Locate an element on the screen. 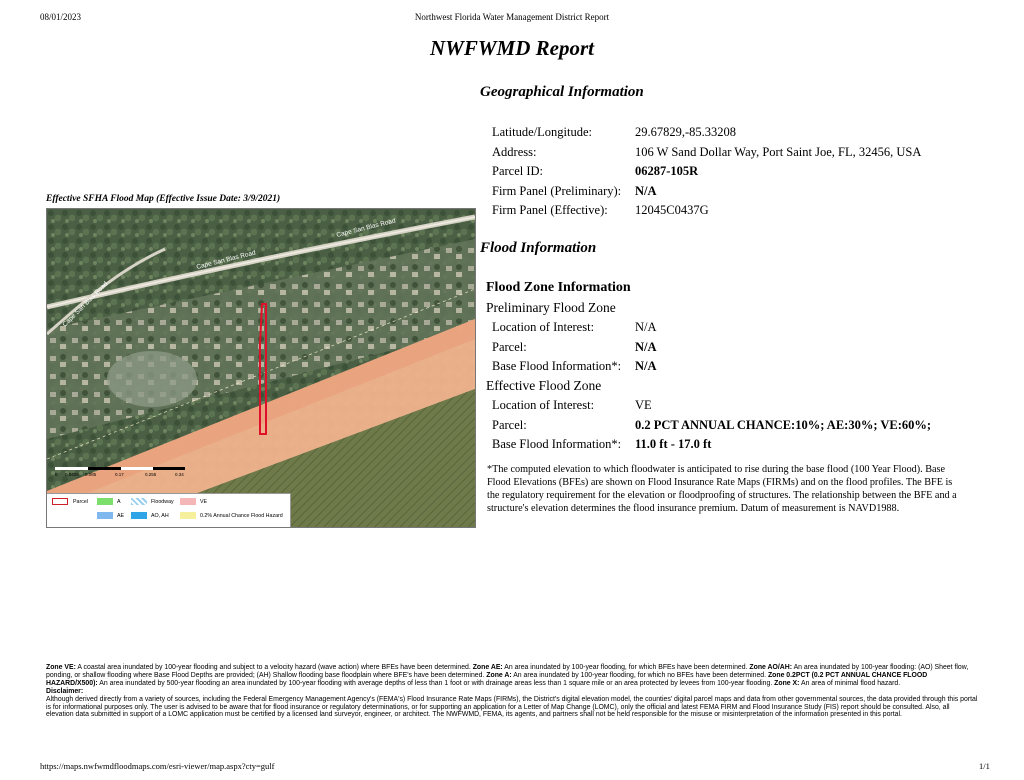 Image resolution: width=1024 pixels, height=780 pixels. scale-label-1: 0.0425 is located at coordinates (72, 474).